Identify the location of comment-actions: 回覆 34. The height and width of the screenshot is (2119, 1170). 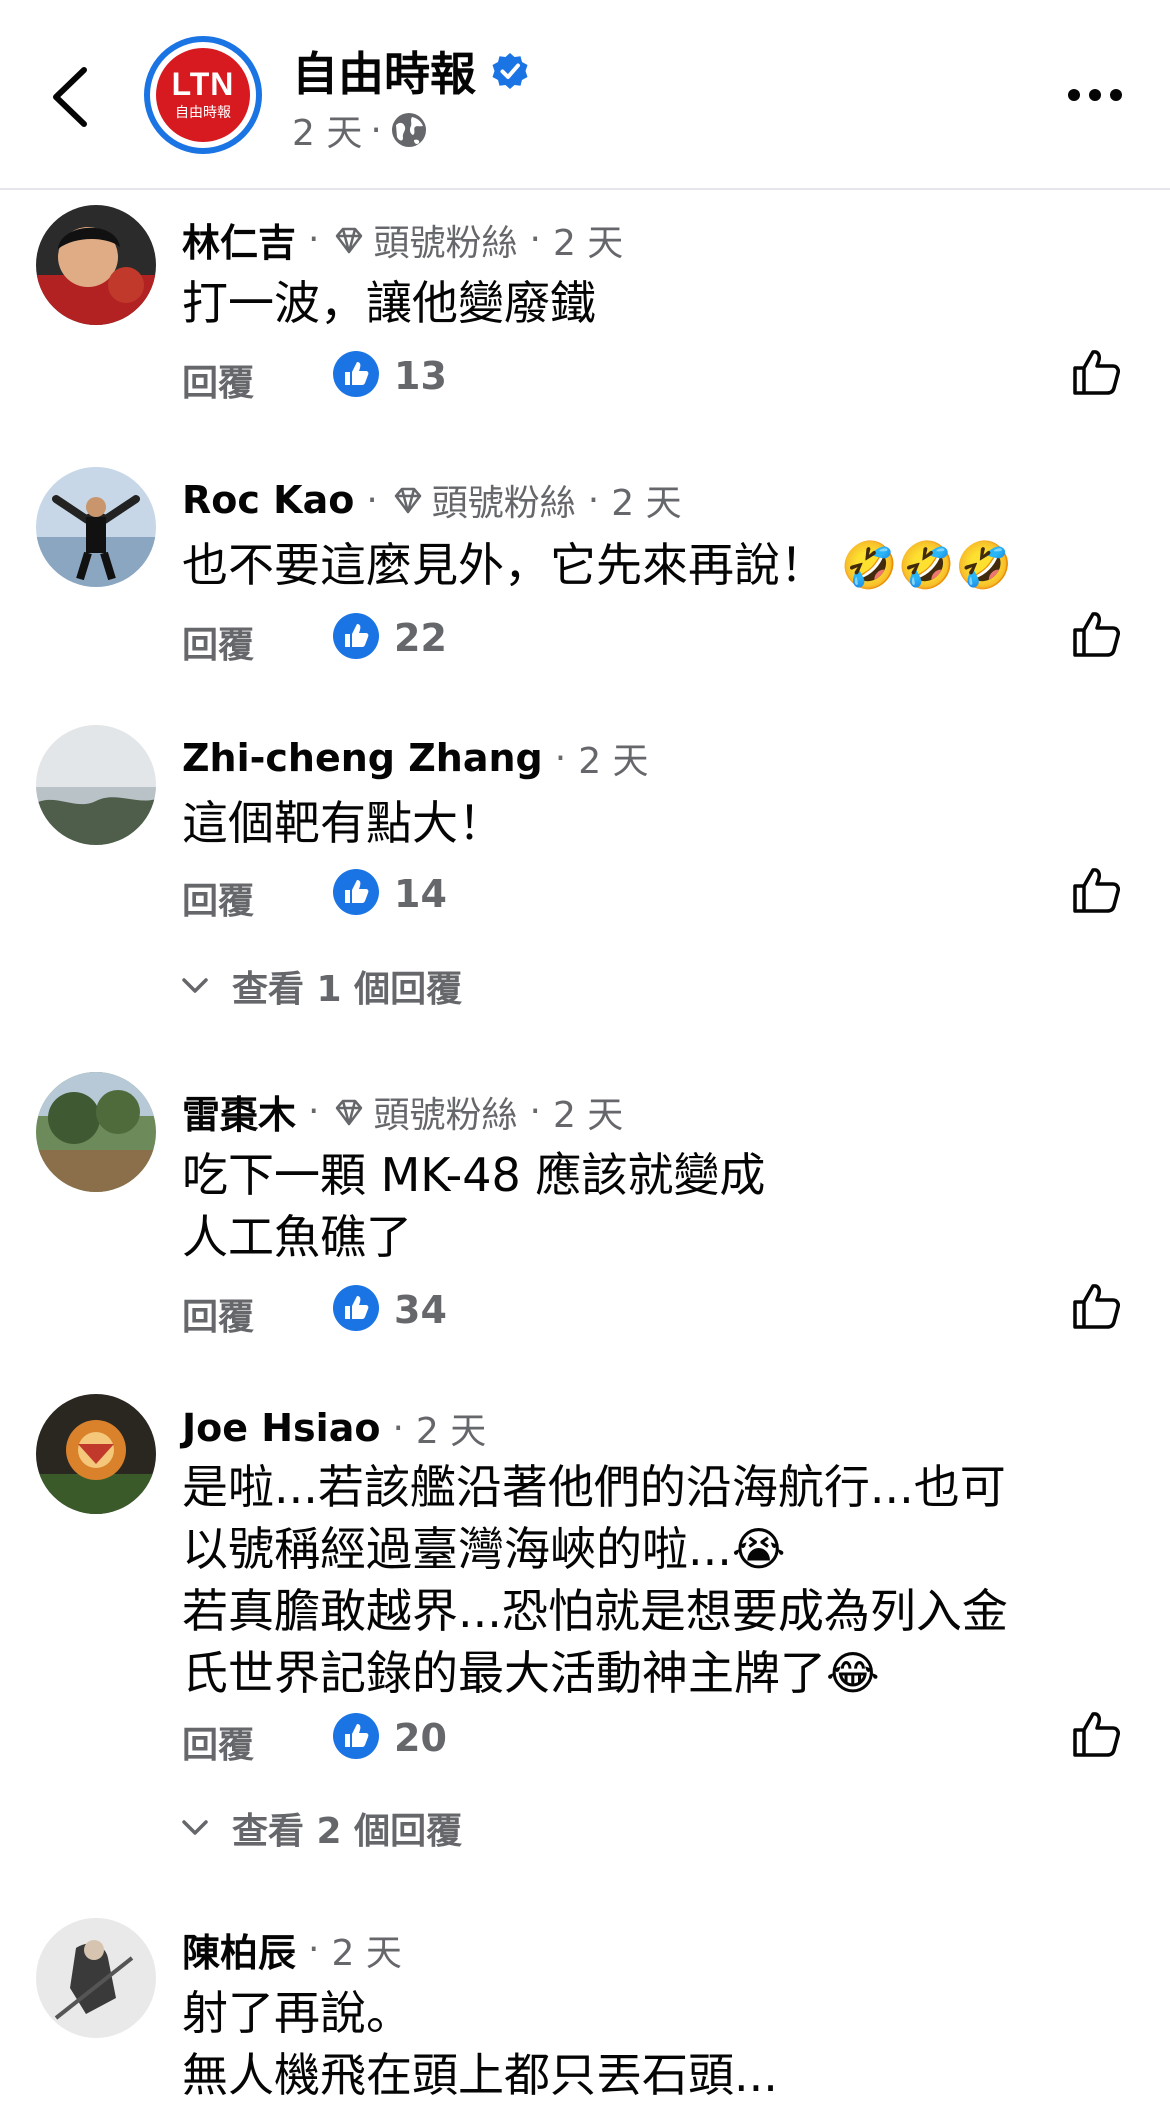
(652, 1310).